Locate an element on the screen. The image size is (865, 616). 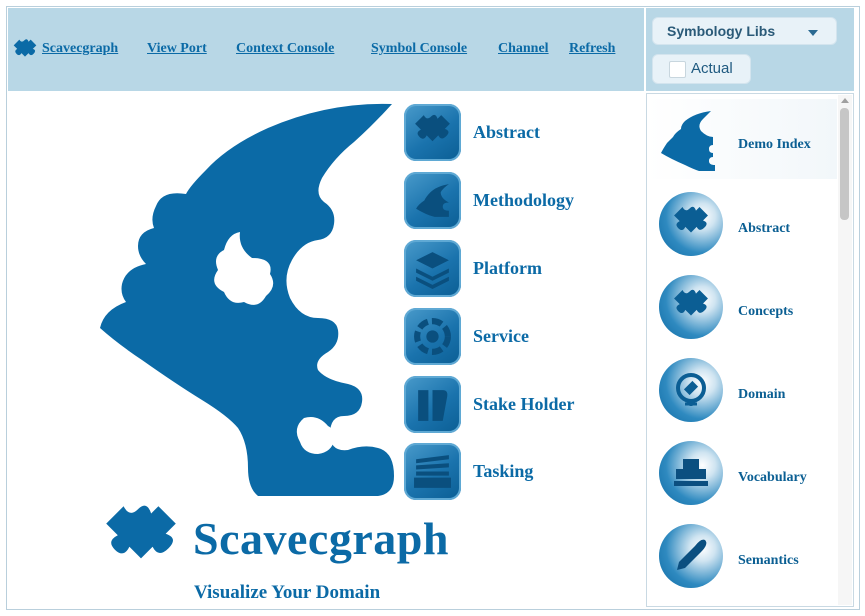
sidebar-item-semantics: Semantics is located at coordinates (742, 555).